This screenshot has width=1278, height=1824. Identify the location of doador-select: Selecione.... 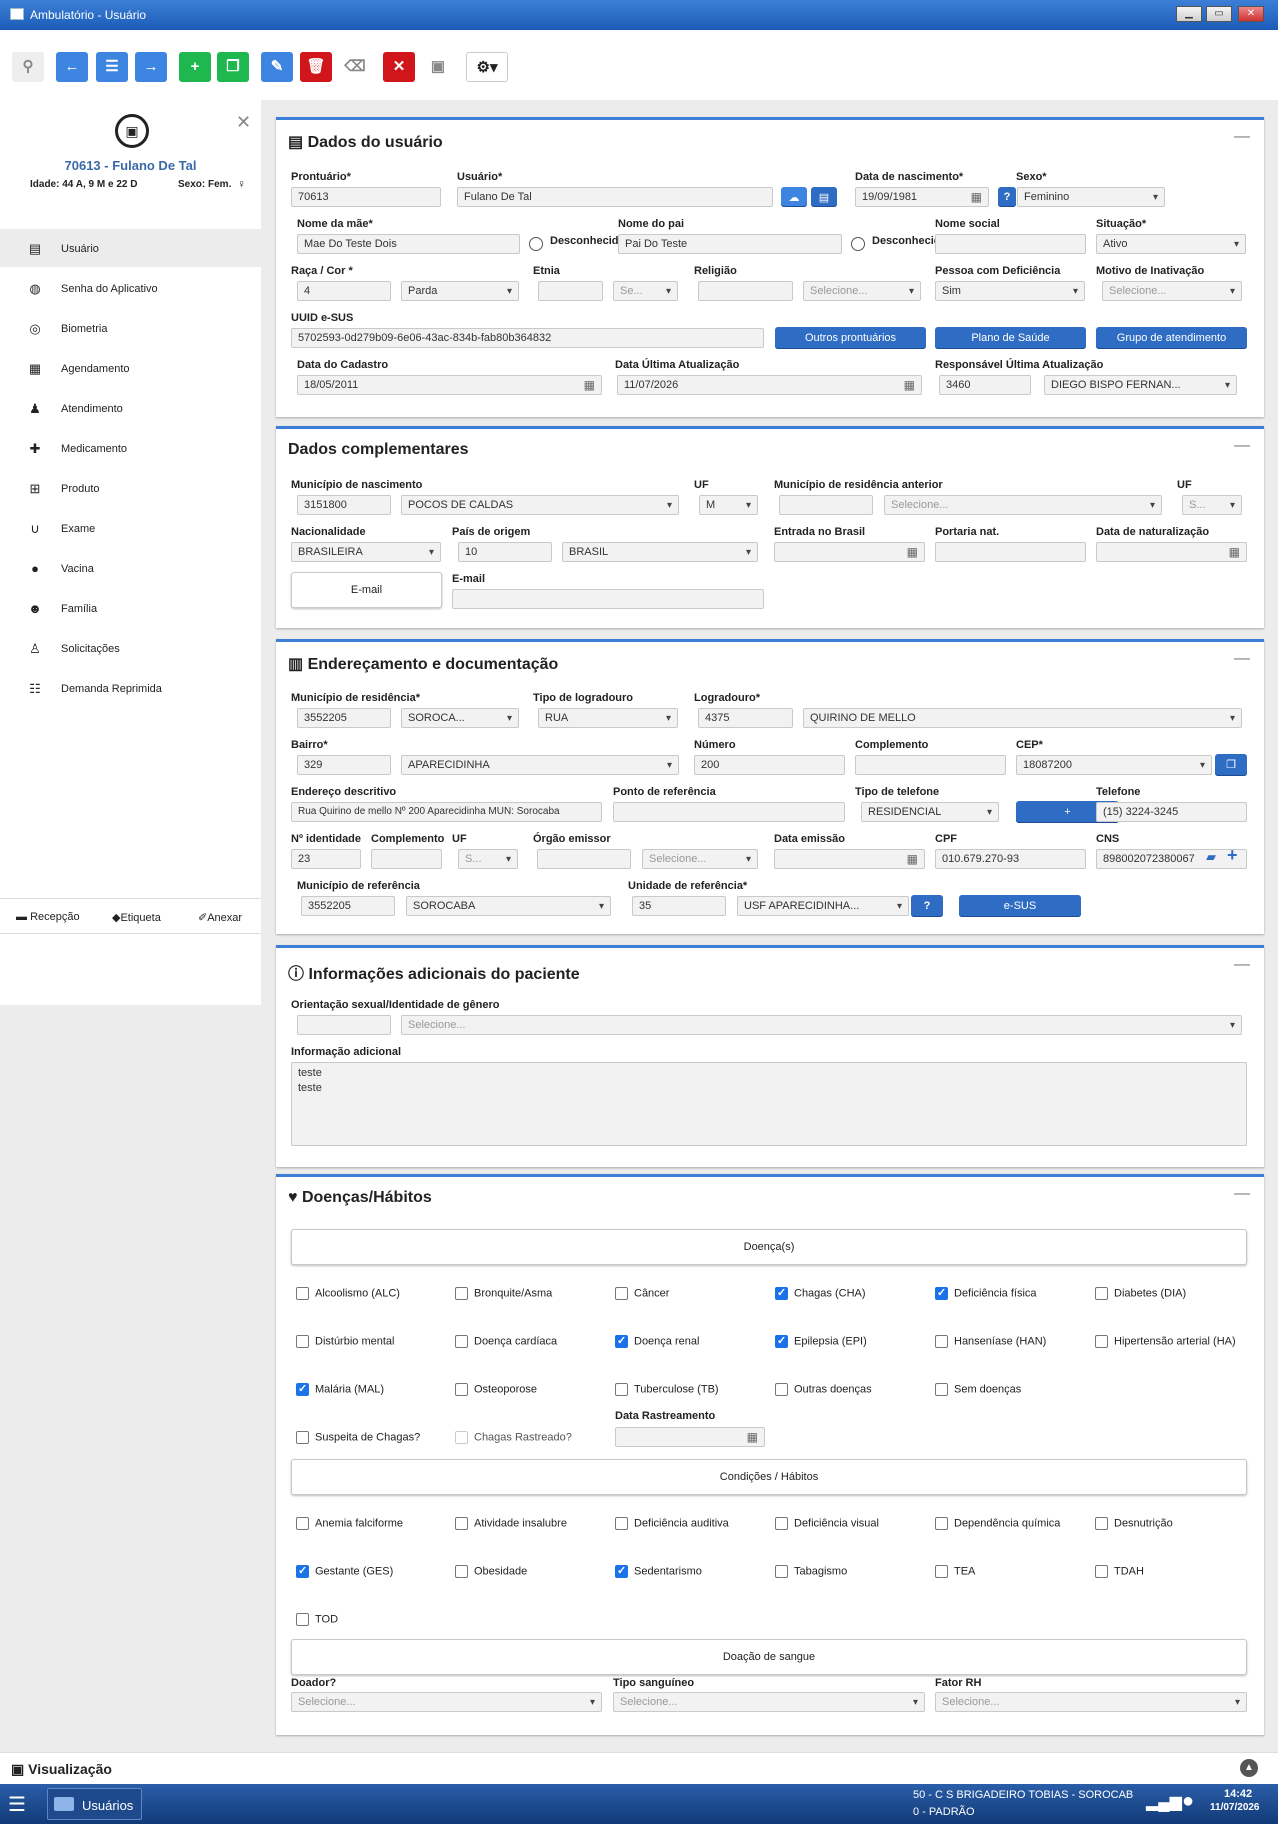
(446, 1702).